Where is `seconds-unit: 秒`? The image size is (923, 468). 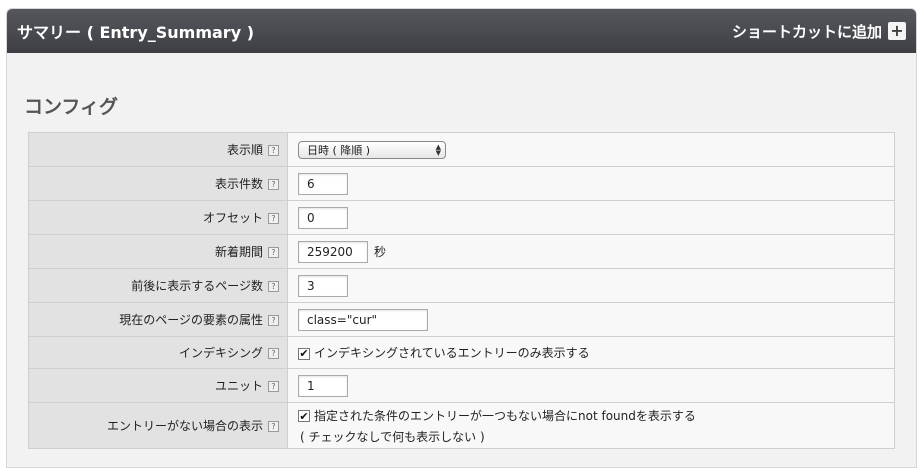 seconds-unit: 秒 is located at coordinates (380, 251).